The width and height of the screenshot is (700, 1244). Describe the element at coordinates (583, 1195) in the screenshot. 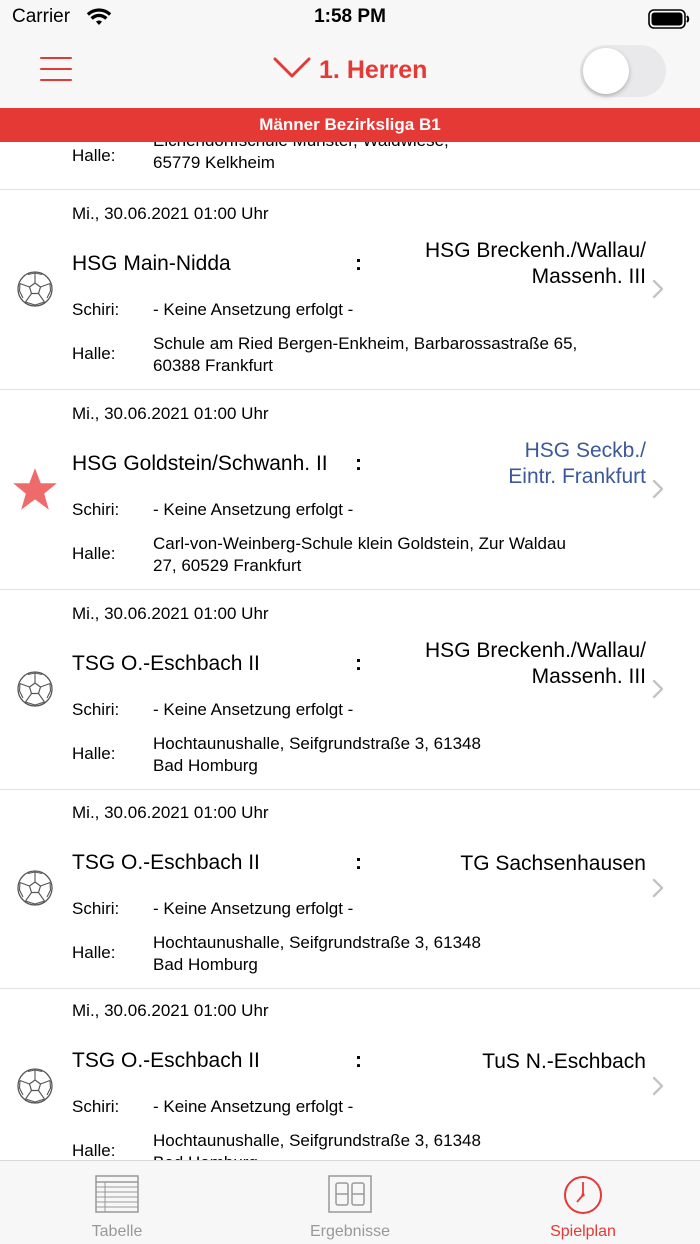

I see `clock-icon` at that location.